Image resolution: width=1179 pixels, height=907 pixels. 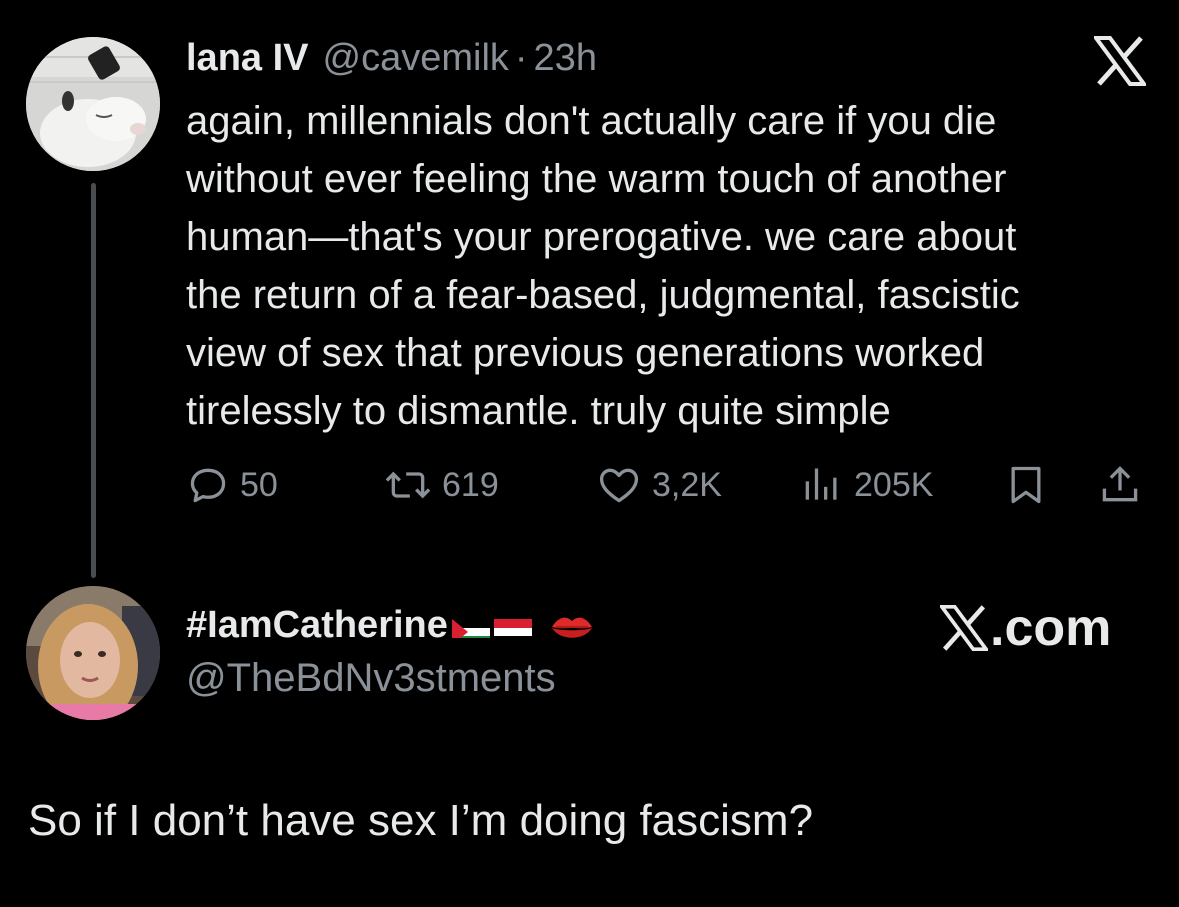 I want to click on share-button, so click(x=1120, y=485).